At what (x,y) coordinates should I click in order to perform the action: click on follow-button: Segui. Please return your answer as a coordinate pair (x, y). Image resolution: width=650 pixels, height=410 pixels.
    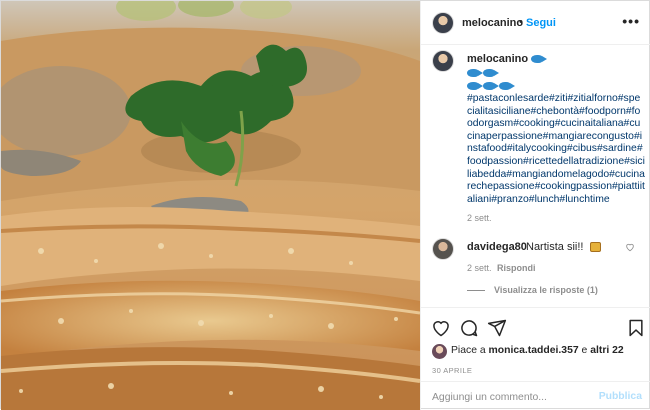
    Looking at the image, I should click on (541, 23).